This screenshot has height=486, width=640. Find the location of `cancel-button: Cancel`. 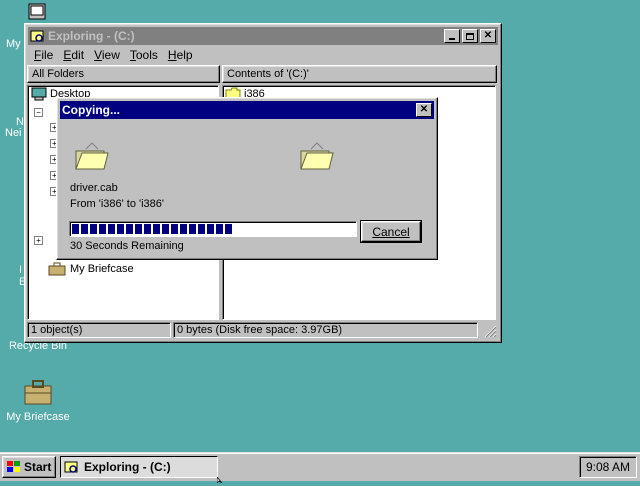

cancel-button: Cancel is located at coordinates (391, 231).